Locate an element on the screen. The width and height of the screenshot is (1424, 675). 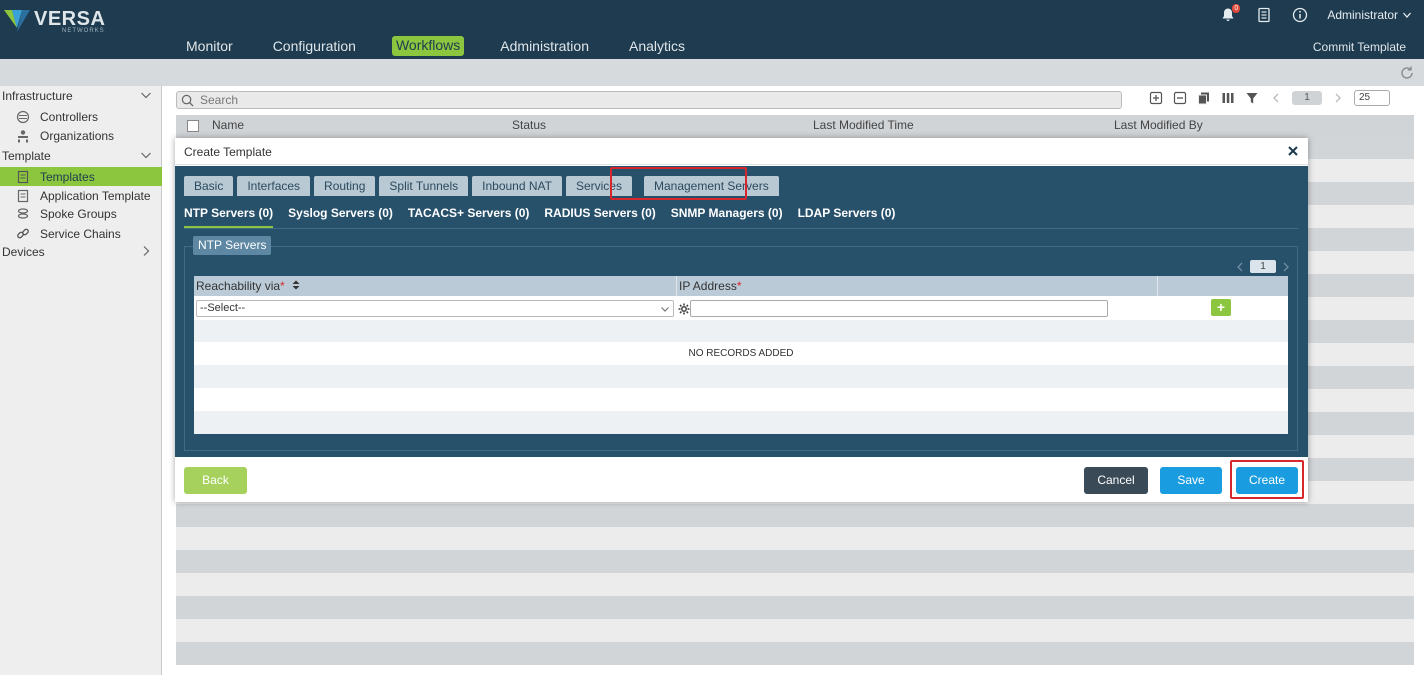
highlight-box is located at coordinates (678, 183).